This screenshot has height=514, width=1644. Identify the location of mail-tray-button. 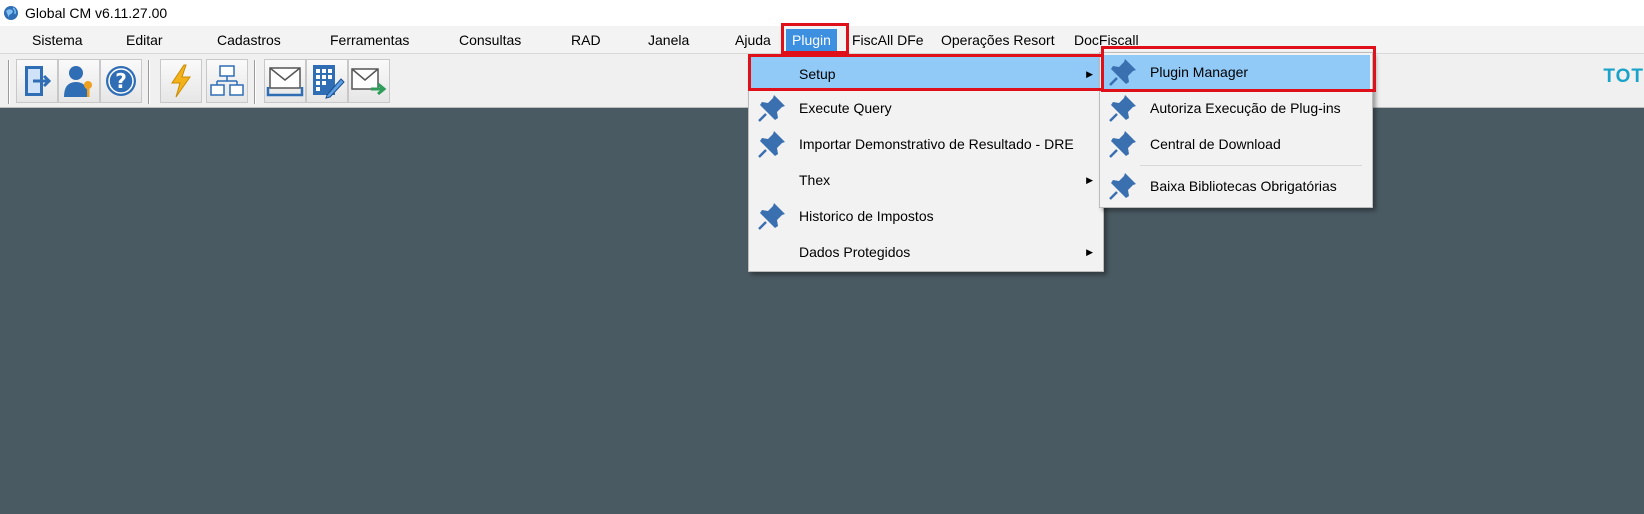
(285, 81).